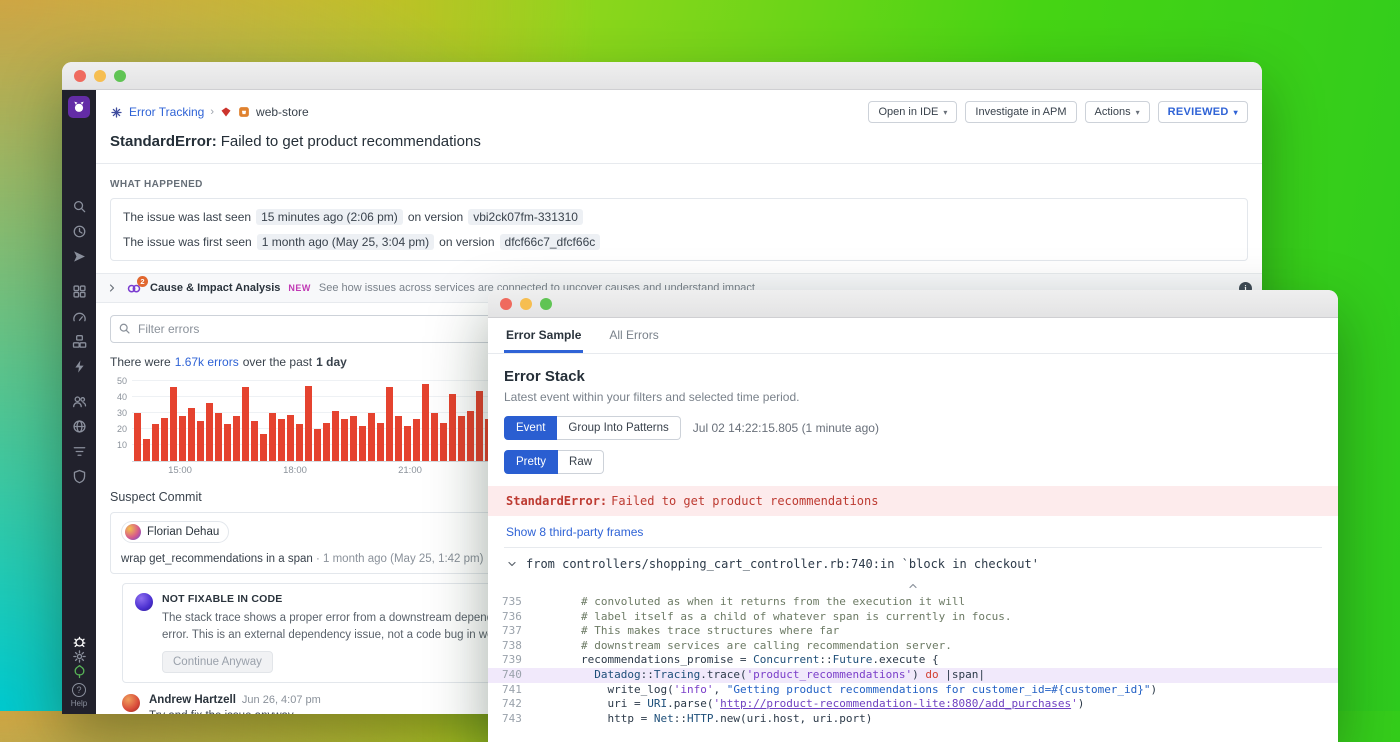 Image resolution: width=1400 pixels, height=742 pixels. Describe the element at coordinates (913, 531) in the screenshot. I see `show-third-party-frames-link: Show 8 third-party frames` at that location.